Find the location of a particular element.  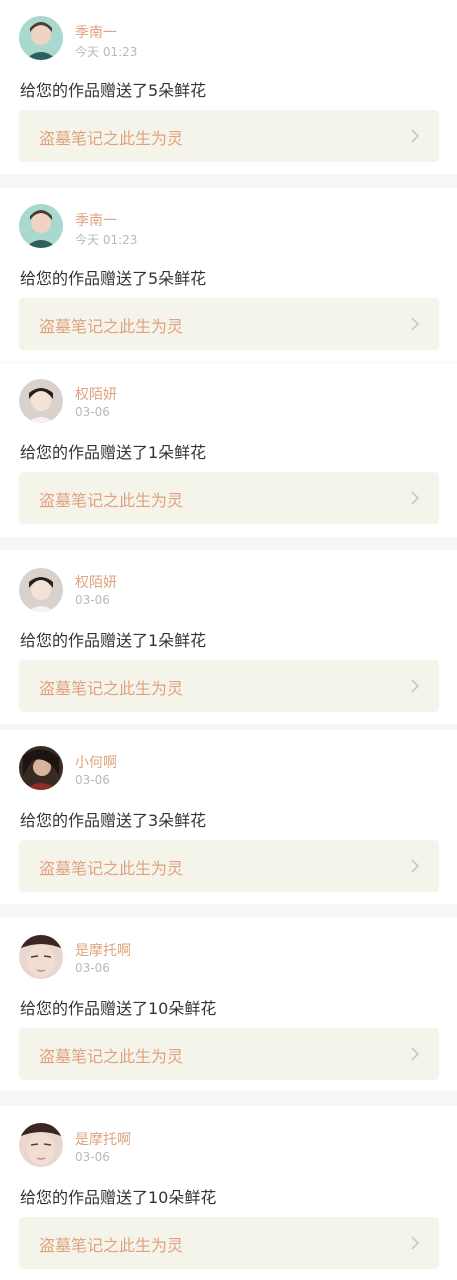

avatar-dark-portrait-icon is located at coordinates (41, 768).